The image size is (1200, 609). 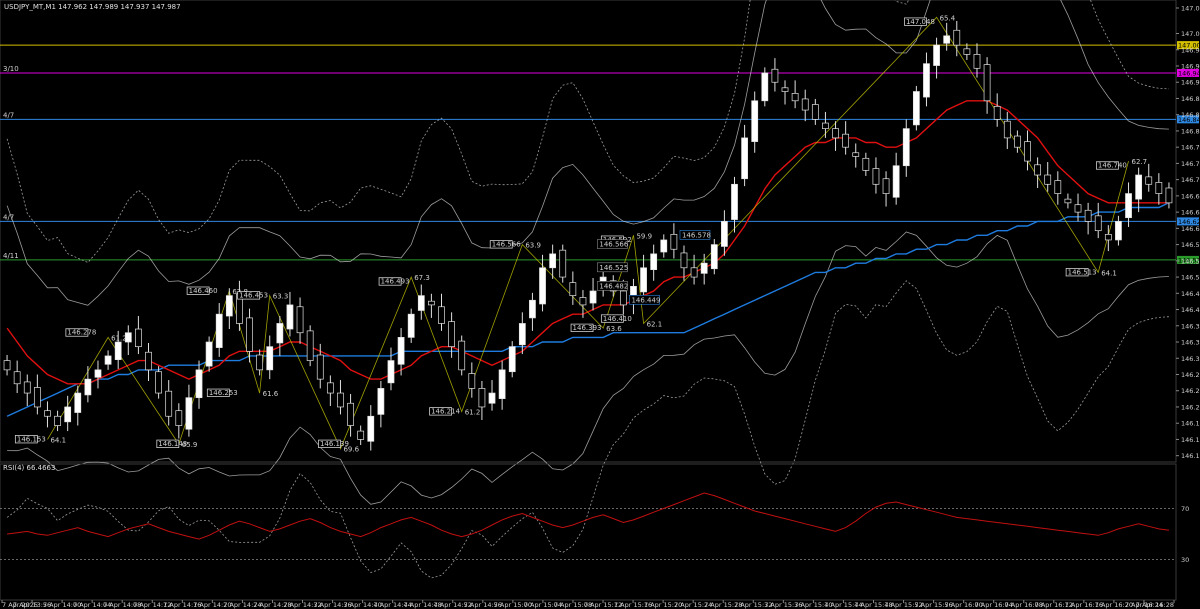 What do you see at coordinates (281, 297) in the screenshot?
I see `zigzag-label: 63.3` at bounding box center [281, 297].